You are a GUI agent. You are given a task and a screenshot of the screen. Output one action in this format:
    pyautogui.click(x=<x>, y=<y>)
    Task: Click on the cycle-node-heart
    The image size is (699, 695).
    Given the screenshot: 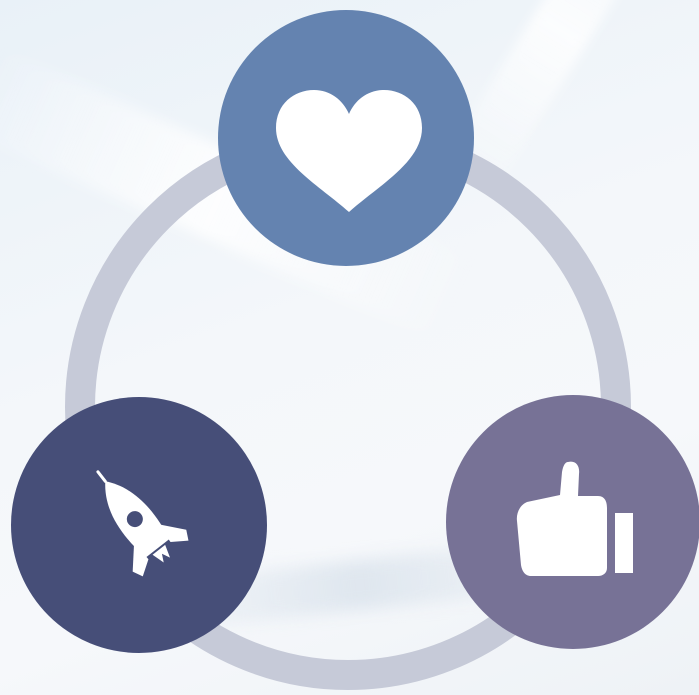 What is the action you would take?
    pyautogui.click(x=346, y=138)
    